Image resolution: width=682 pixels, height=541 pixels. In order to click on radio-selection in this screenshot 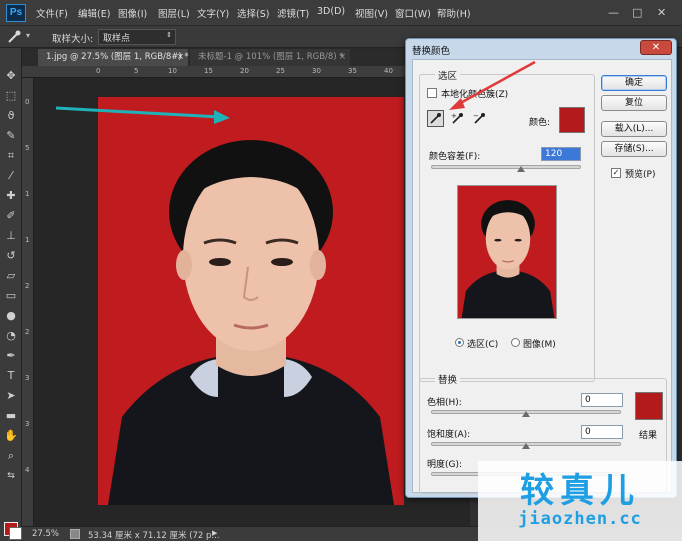, I will do `click(459, 342)`.